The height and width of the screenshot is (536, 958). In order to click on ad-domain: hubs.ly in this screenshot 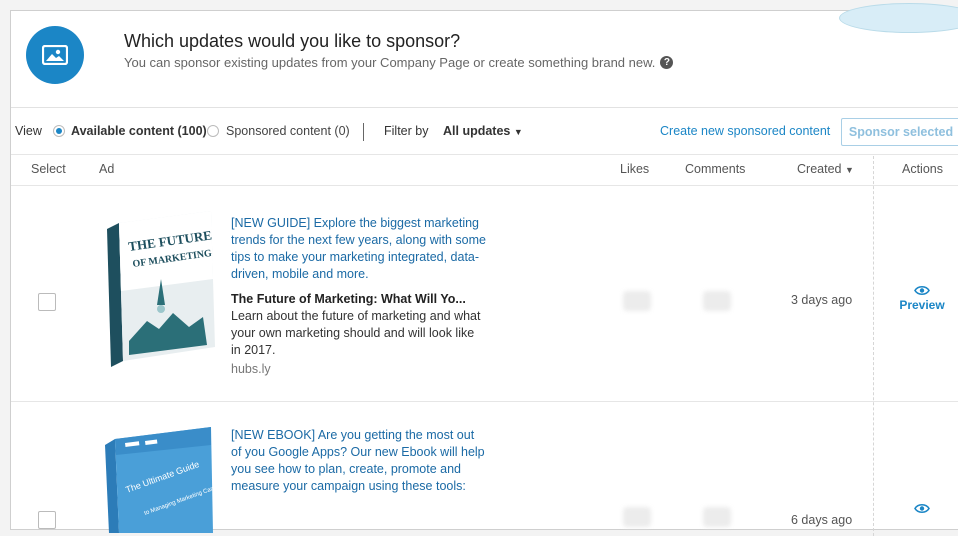, I will do `click(251, 369)`.